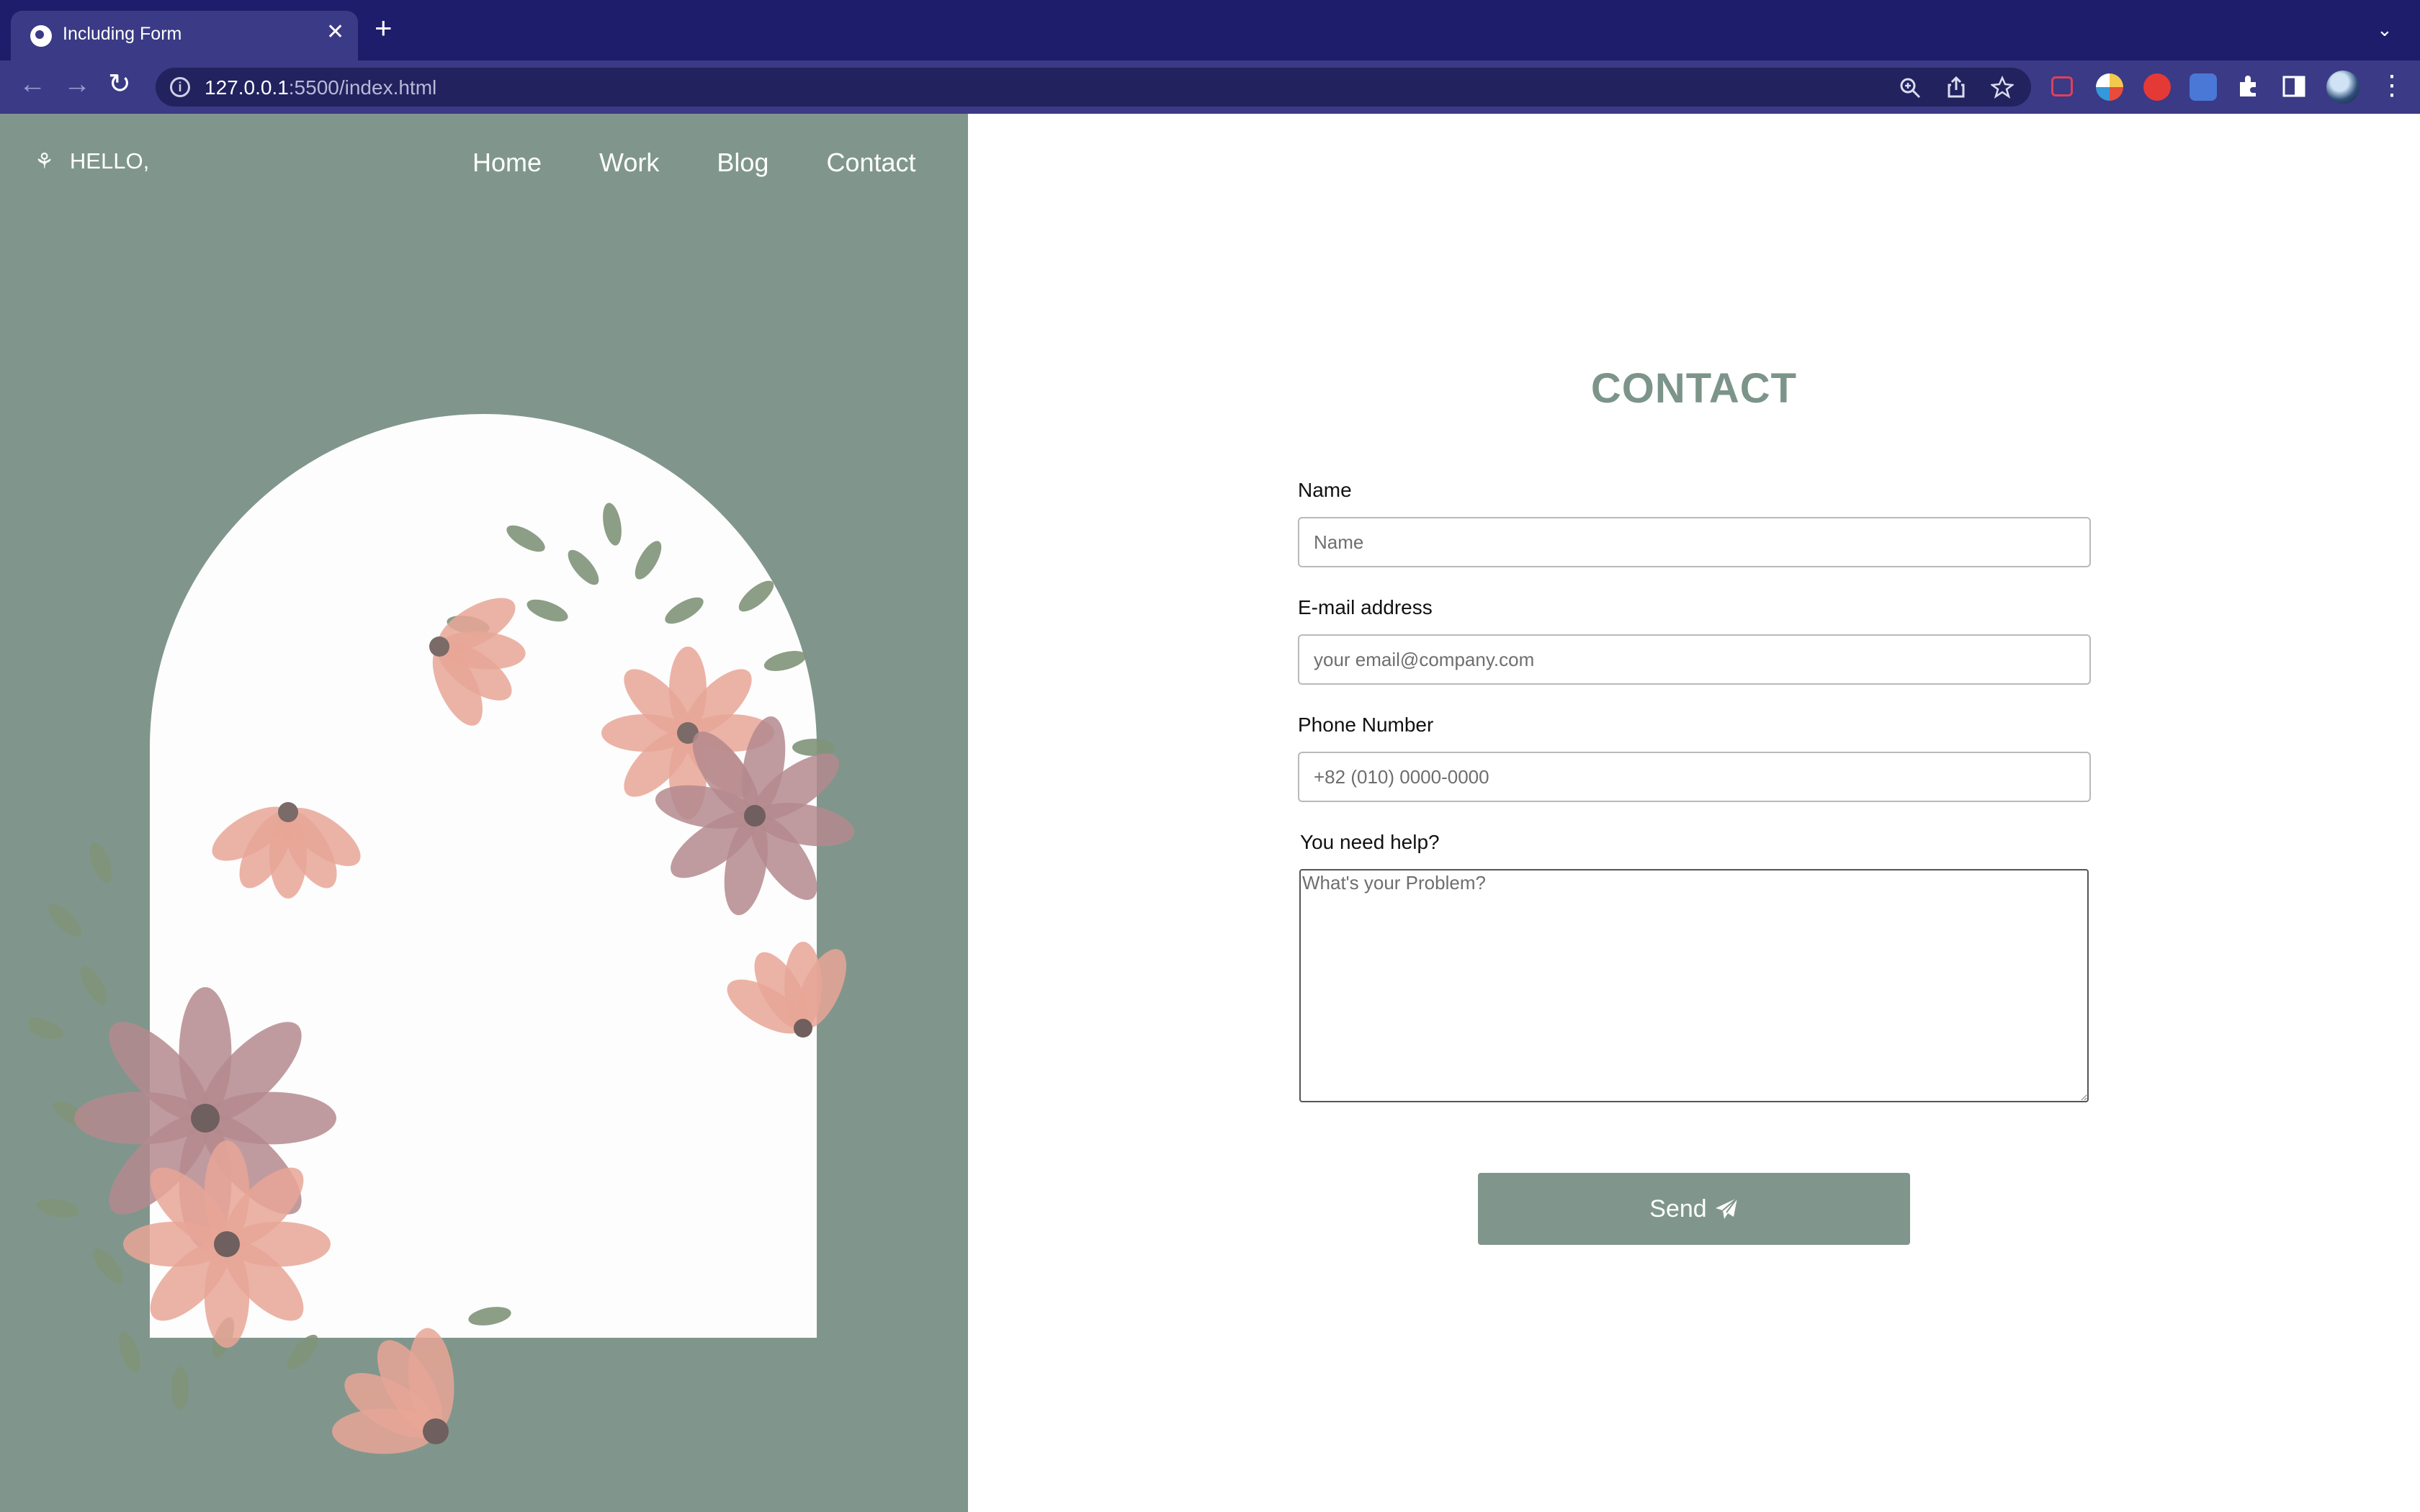  What do you see at coordinates (507, 163) in the screenshot?
I see `nav-home: Home` at bounding box center [507, 163].